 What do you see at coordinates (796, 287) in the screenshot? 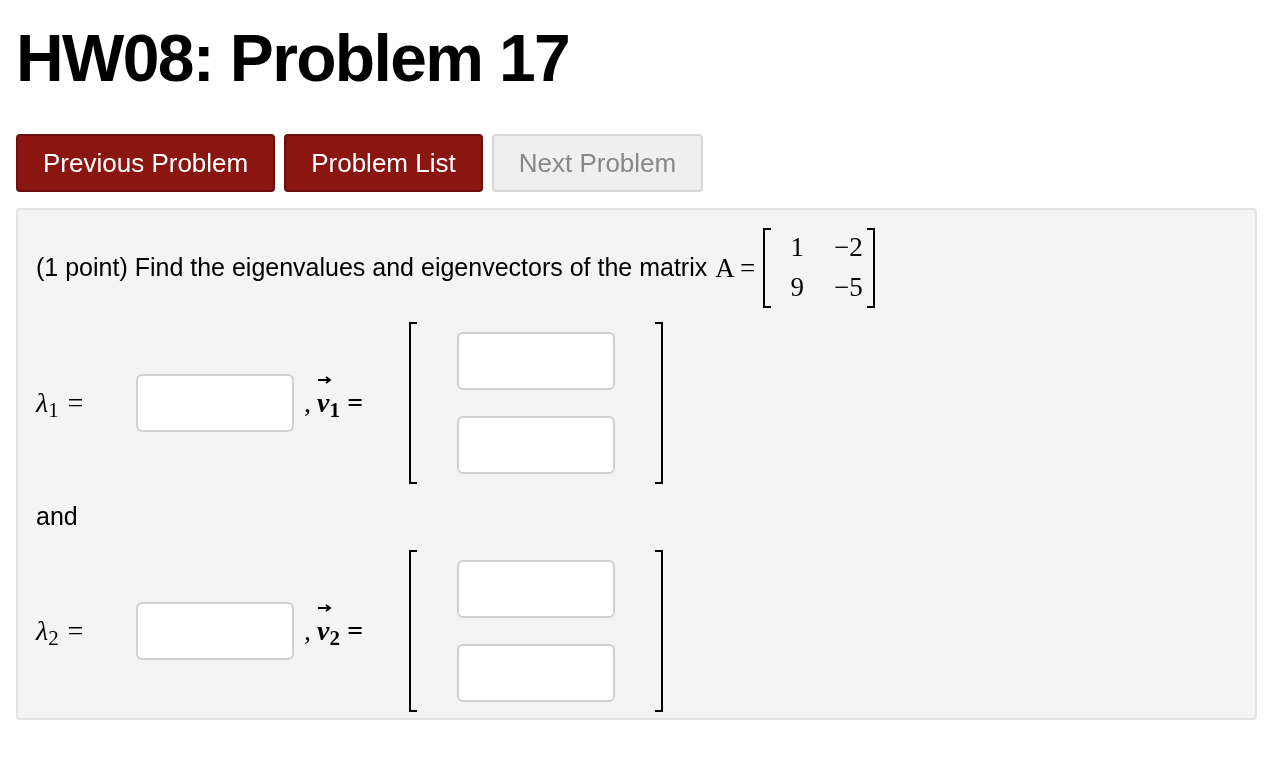
I see `matrix-entry: 9` at bounding box center [796, 287].